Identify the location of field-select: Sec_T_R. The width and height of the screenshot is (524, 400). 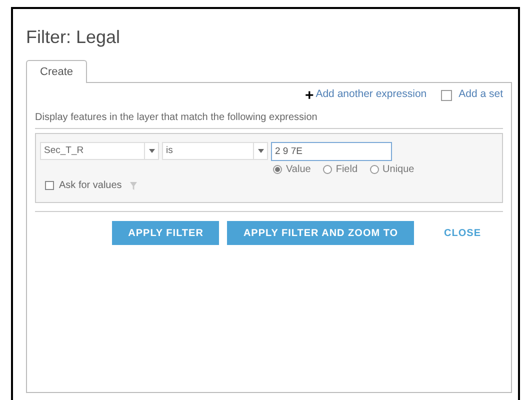
(99, 151).